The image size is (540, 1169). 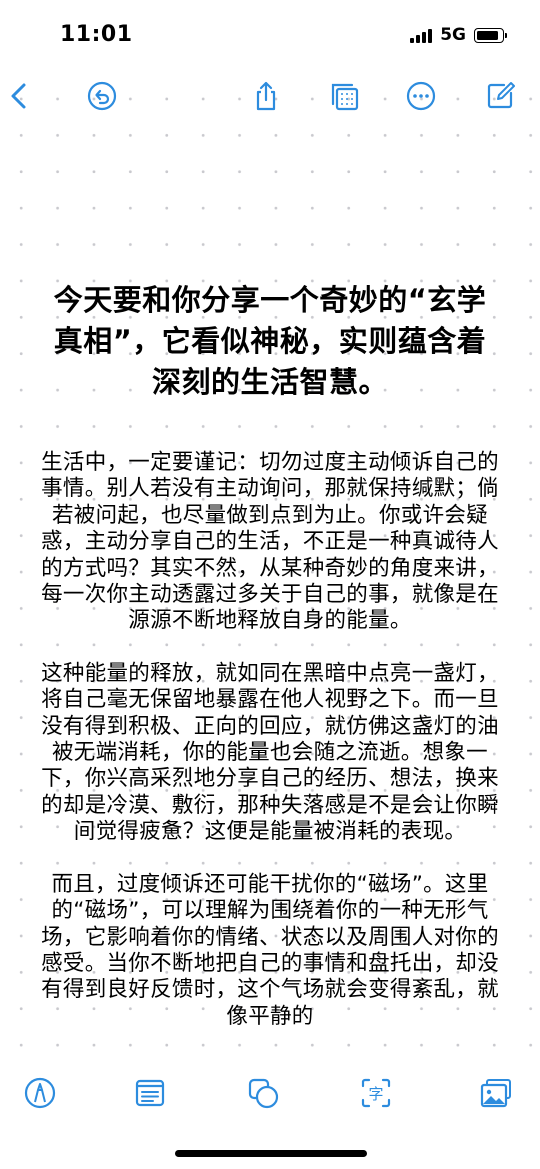 What do you see at coordinates (270, 35) in the screenshot?
I see `status-bar: 11:01 5G` at bounding box center [270, 35].